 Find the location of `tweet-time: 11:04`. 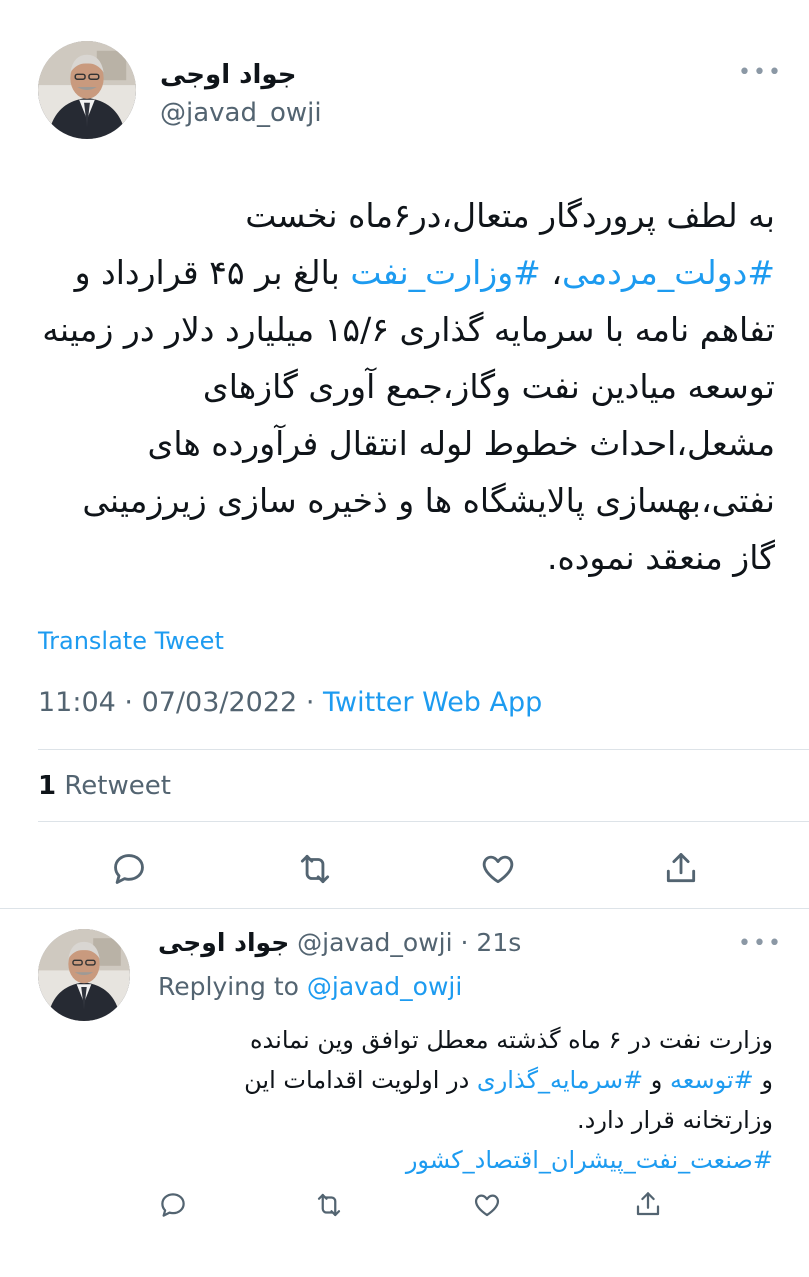

tweet-time: 11:04 is located at coordinates (77, 702).